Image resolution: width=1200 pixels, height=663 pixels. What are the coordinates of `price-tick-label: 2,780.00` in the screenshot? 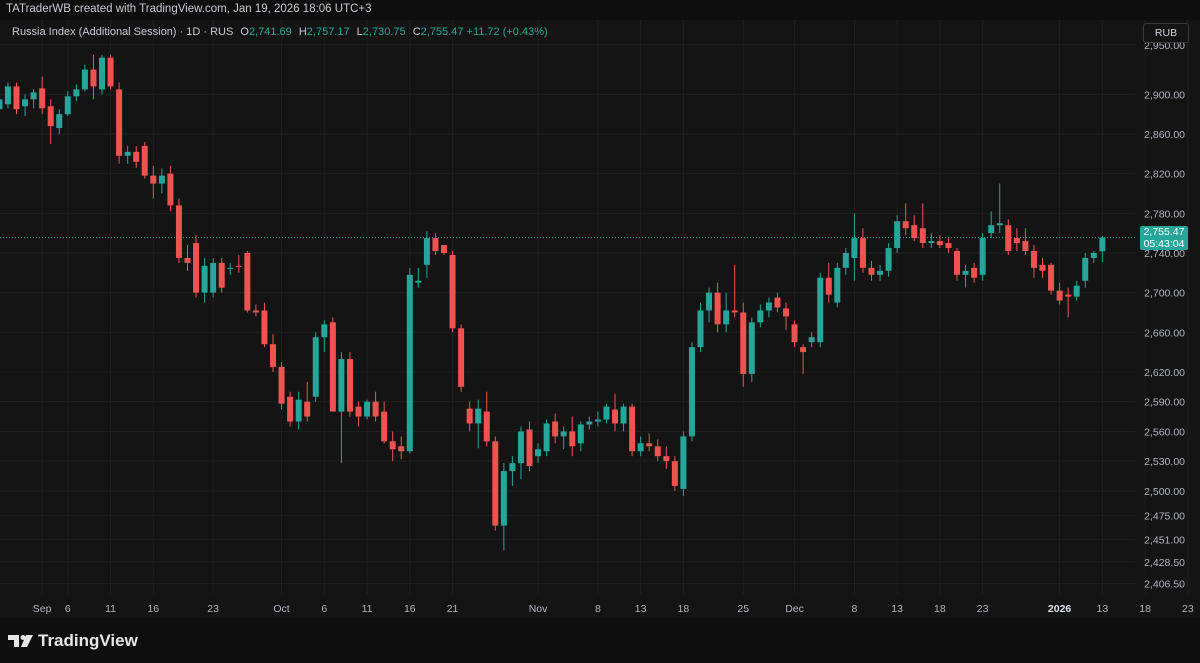 It's located at (1164, 214).